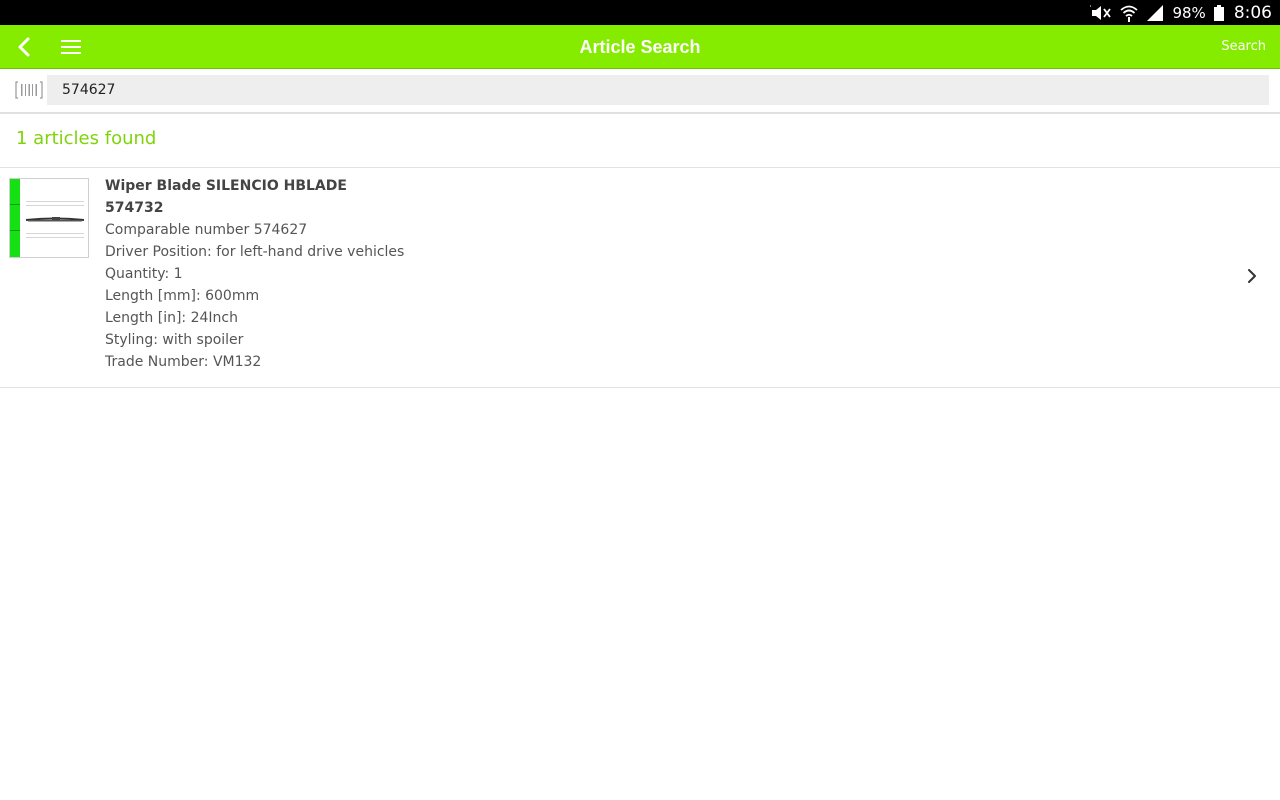 This screenshot has height=800, width=1280. I want to click on search-button: Search, so click(1243, 47).